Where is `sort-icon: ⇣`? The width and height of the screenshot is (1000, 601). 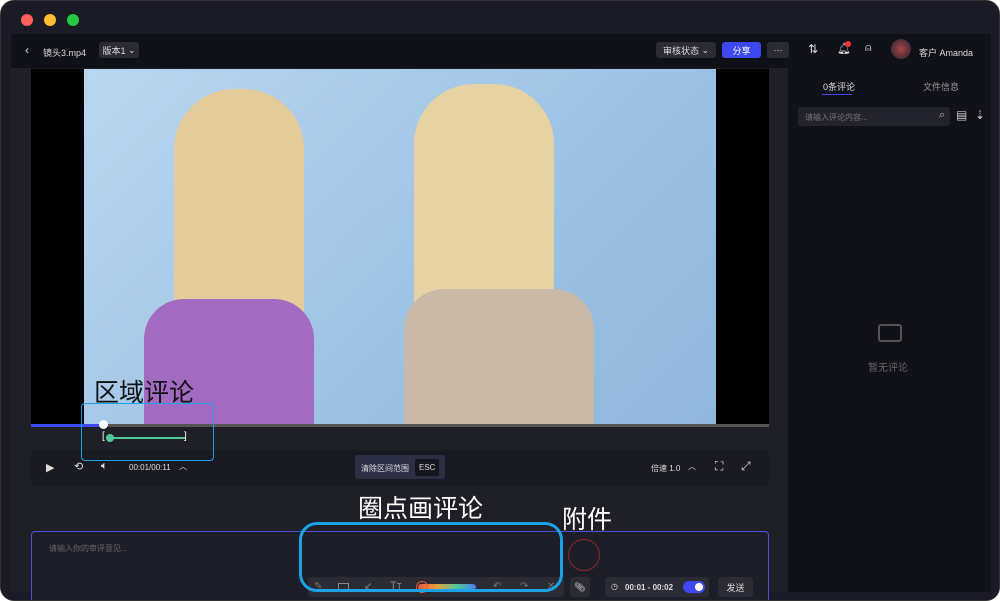 sort-icon: ⇣ is located at coordinates (980, 115).